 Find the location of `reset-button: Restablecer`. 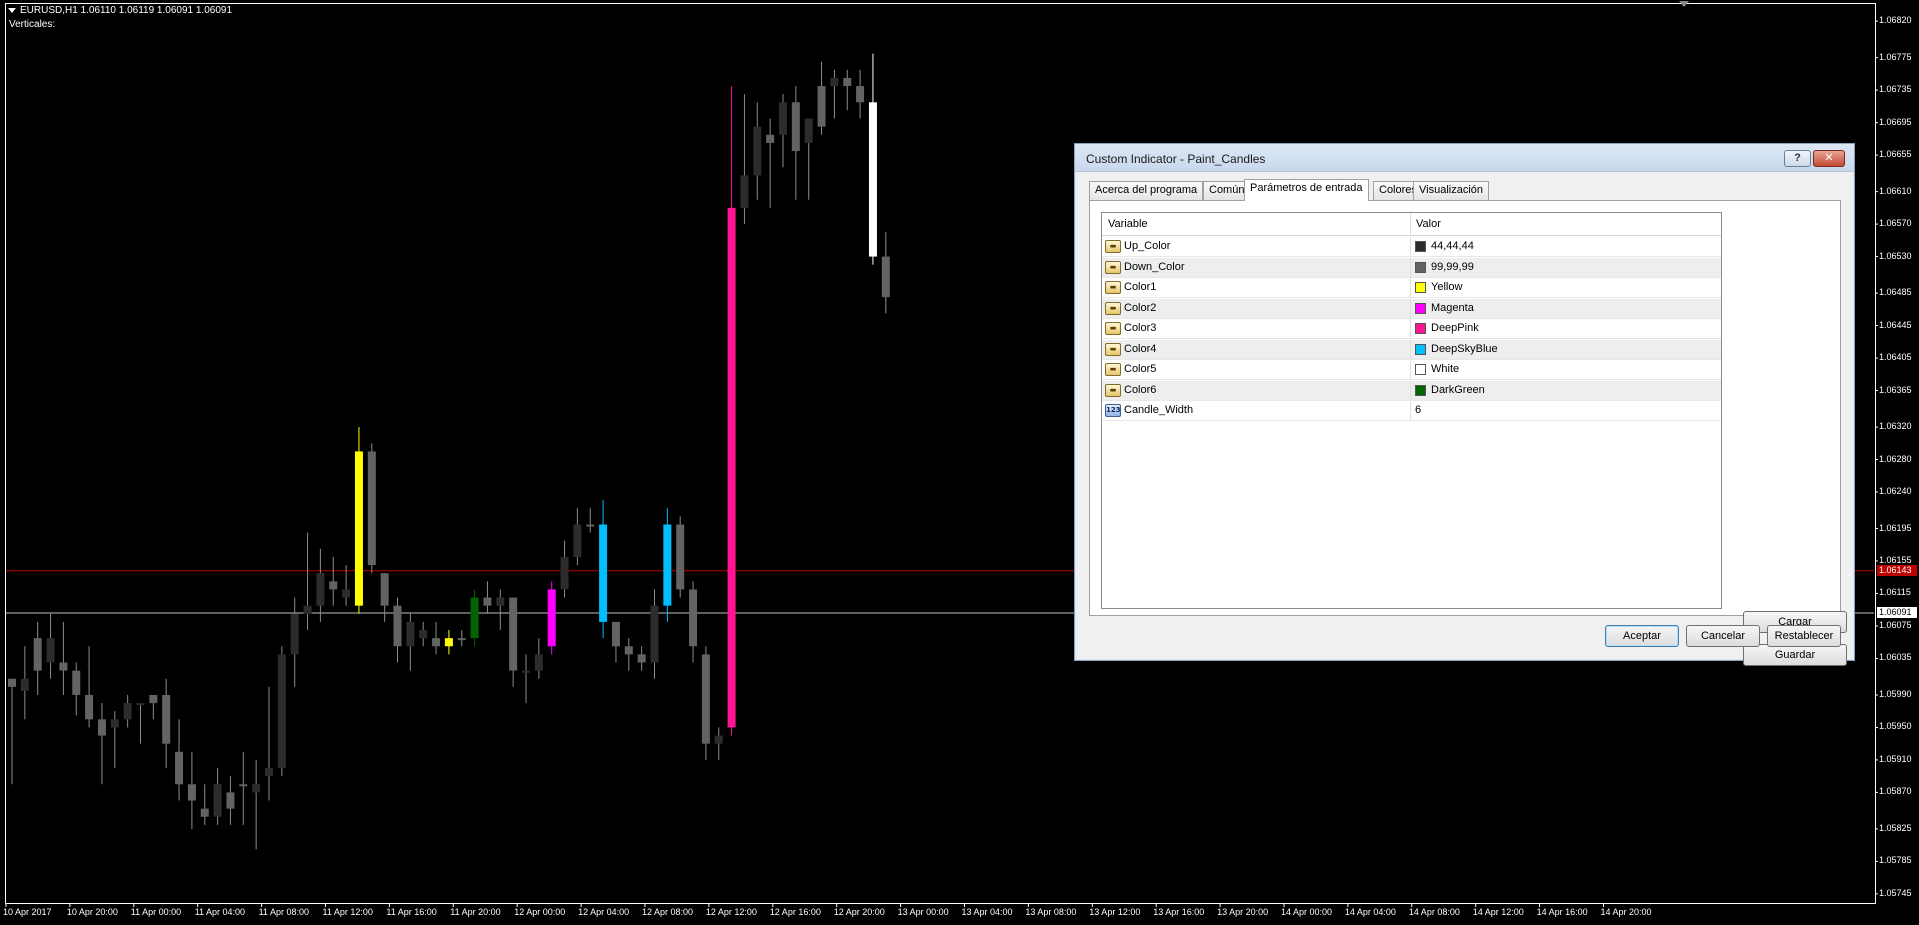

reset-button: Restablecer is located at coordinates (1804, 636).